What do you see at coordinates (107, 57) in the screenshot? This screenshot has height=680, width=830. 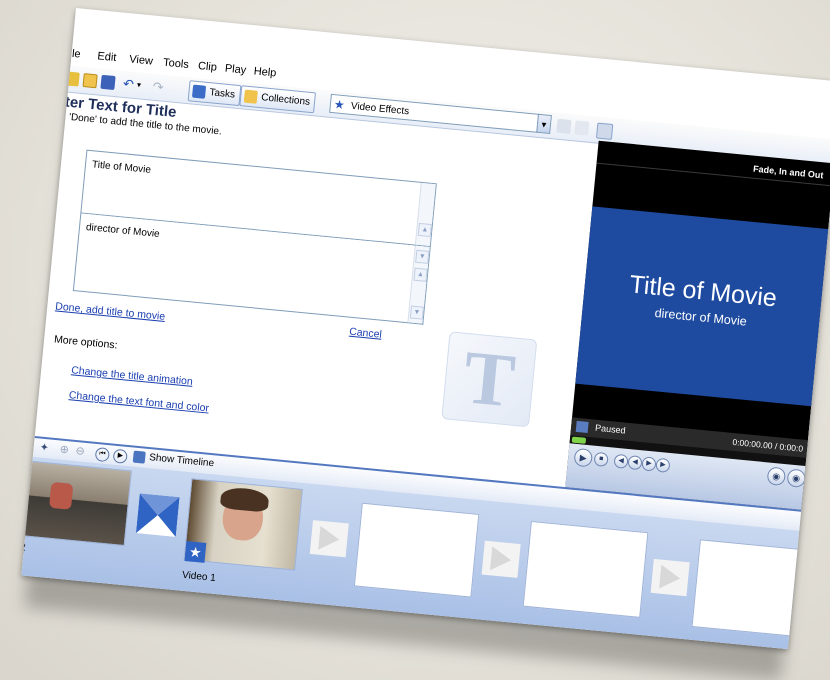 I see `menu-edit: Edit` at bounding box center [107, 57].